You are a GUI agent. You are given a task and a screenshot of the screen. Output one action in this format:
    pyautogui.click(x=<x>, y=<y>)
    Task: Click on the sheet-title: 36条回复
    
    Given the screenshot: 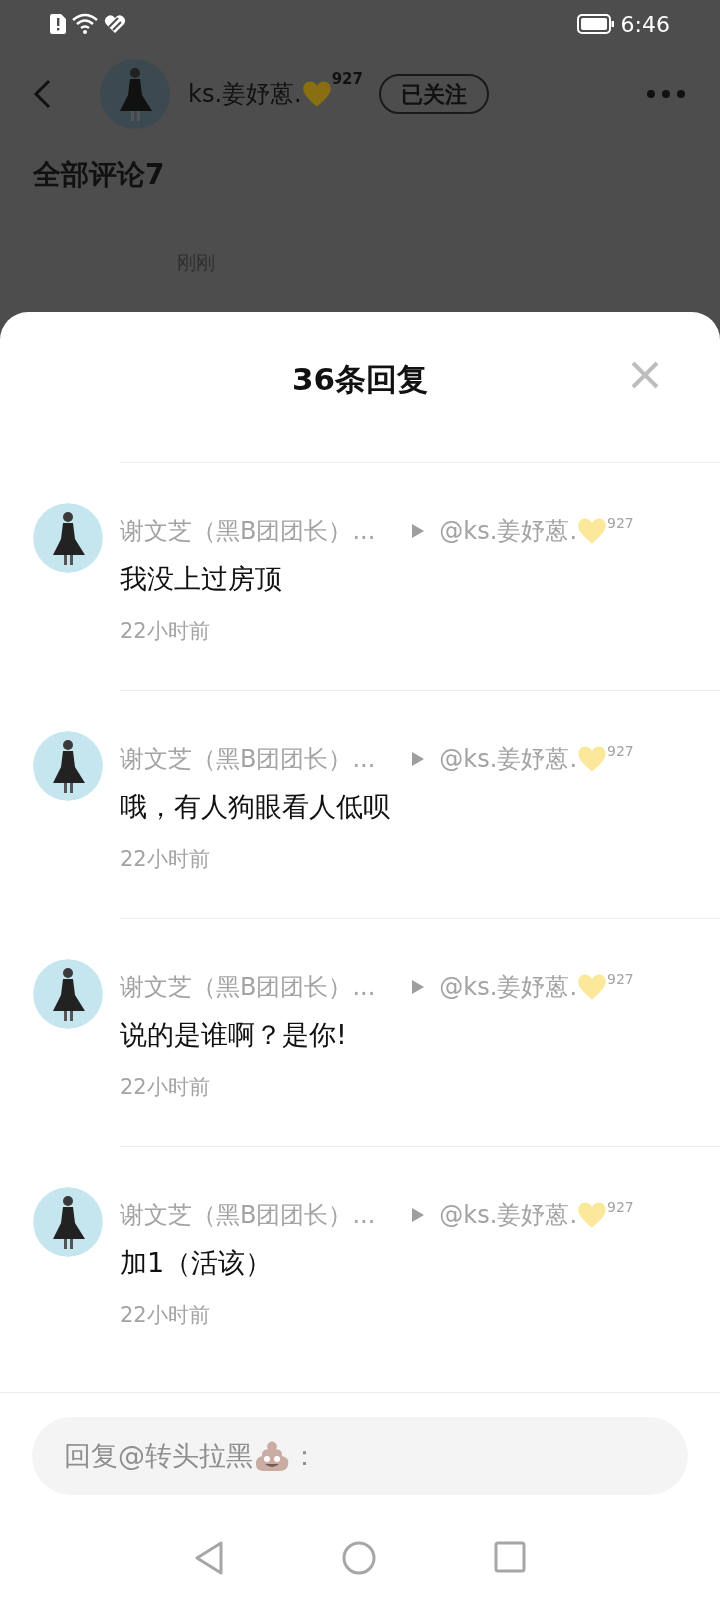 What is the action you would take?
    pyautogui.click(x=360, y=379)
    